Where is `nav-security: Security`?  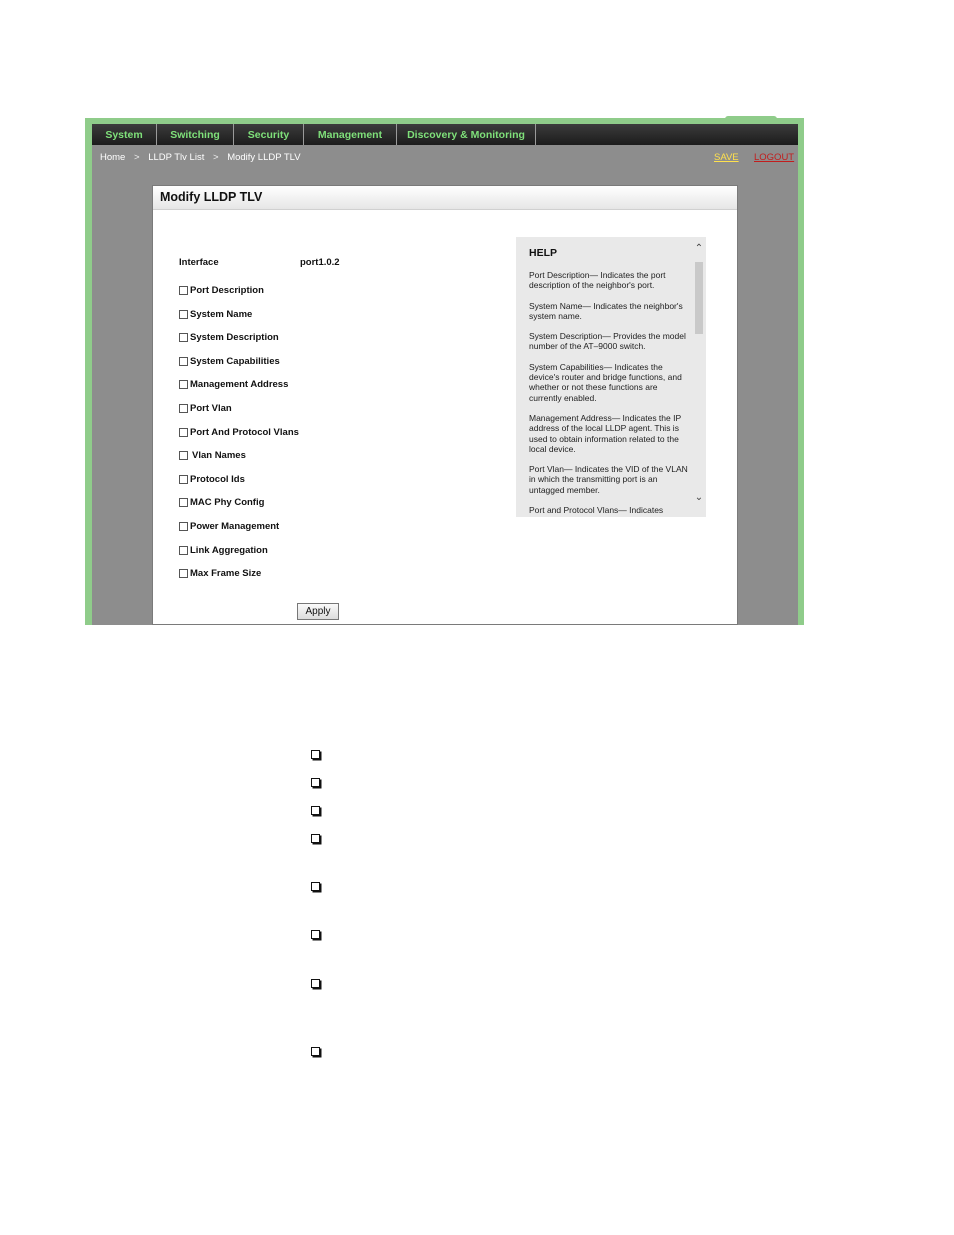
nav-security: Security is located at coordinates (269, 134).